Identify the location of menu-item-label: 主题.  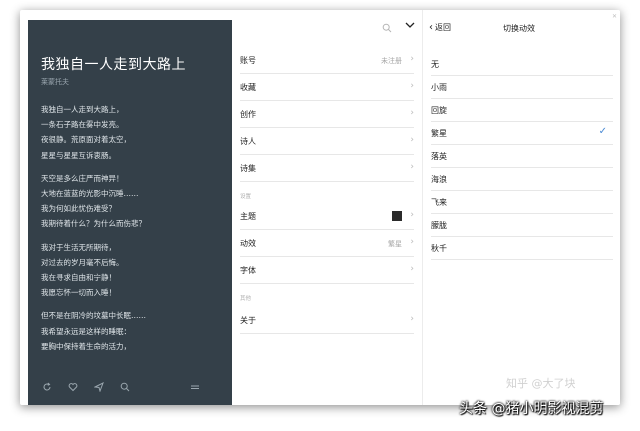
(248, 216).